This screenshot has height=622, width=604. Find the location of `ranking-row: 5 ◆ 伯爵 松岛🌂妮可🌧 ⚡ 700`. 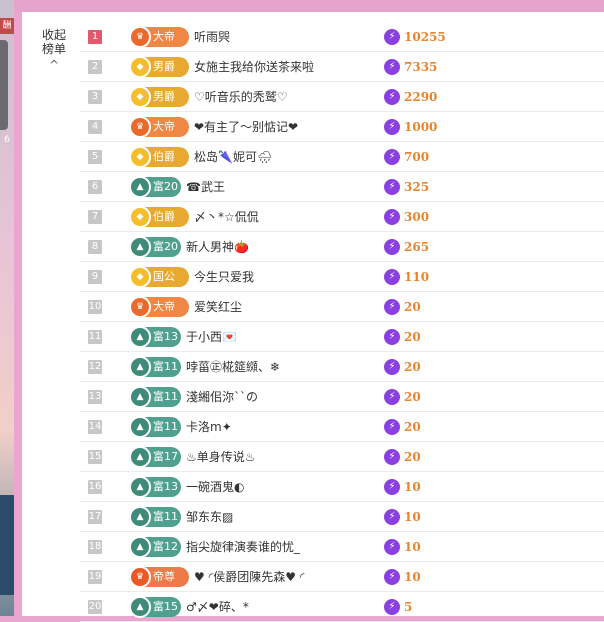

ranking-row: 5 ◆ 伯爵 松岛🌂妮可🌧 ⚡ 700 is located at coordinates (342, 157).